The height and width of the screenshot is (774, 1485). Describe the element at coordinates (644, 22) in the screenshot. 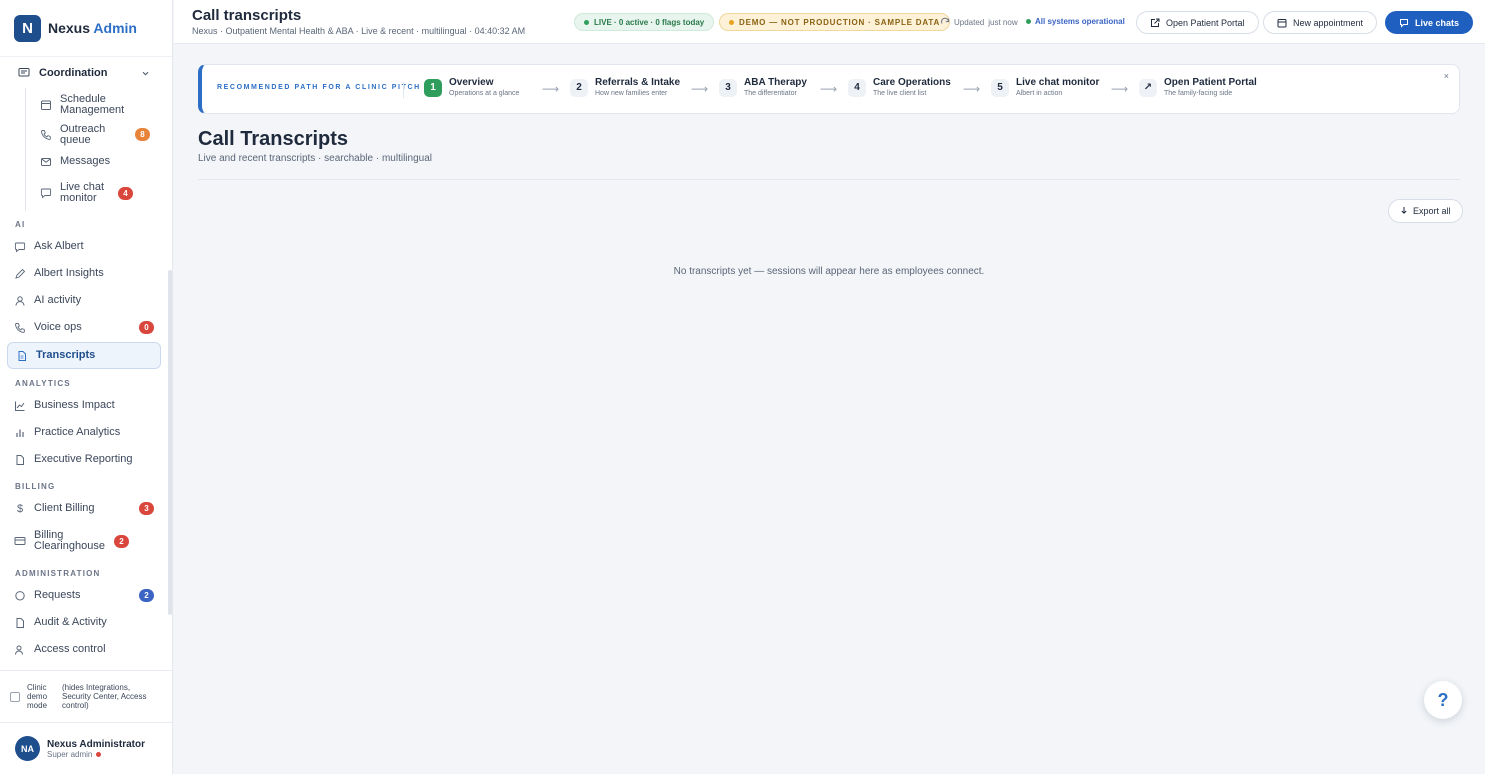

I see `live-status-pill: LIVE · 0 active · 0 flags today` at that location.